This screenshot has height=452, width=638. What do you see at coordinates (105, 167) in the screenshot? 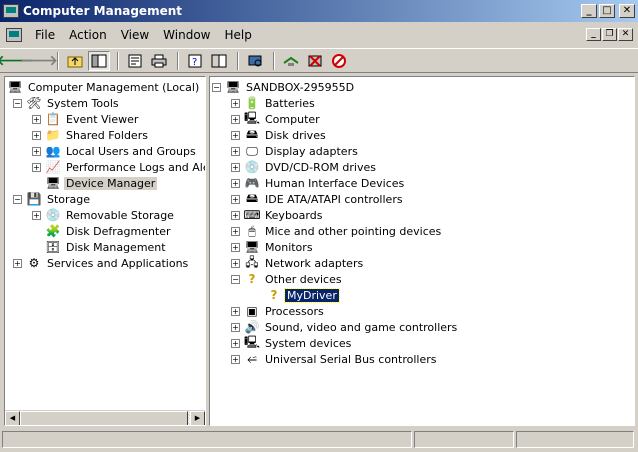
I see `tree-node-perf-logs: + 📈 Performance Logs and Alerts` at bounding box center [105, 167].